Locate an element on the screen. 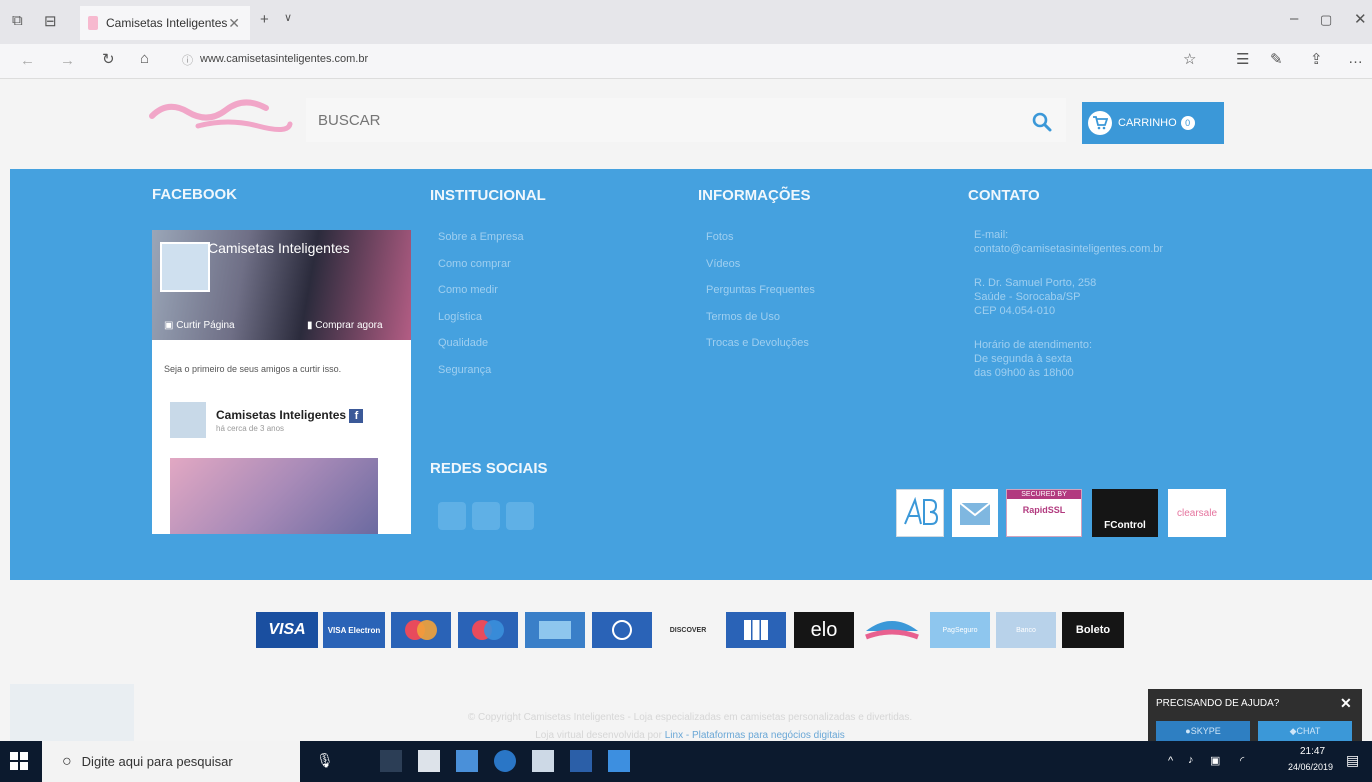  shield-seal-icon is located at coordinates (975, 513).